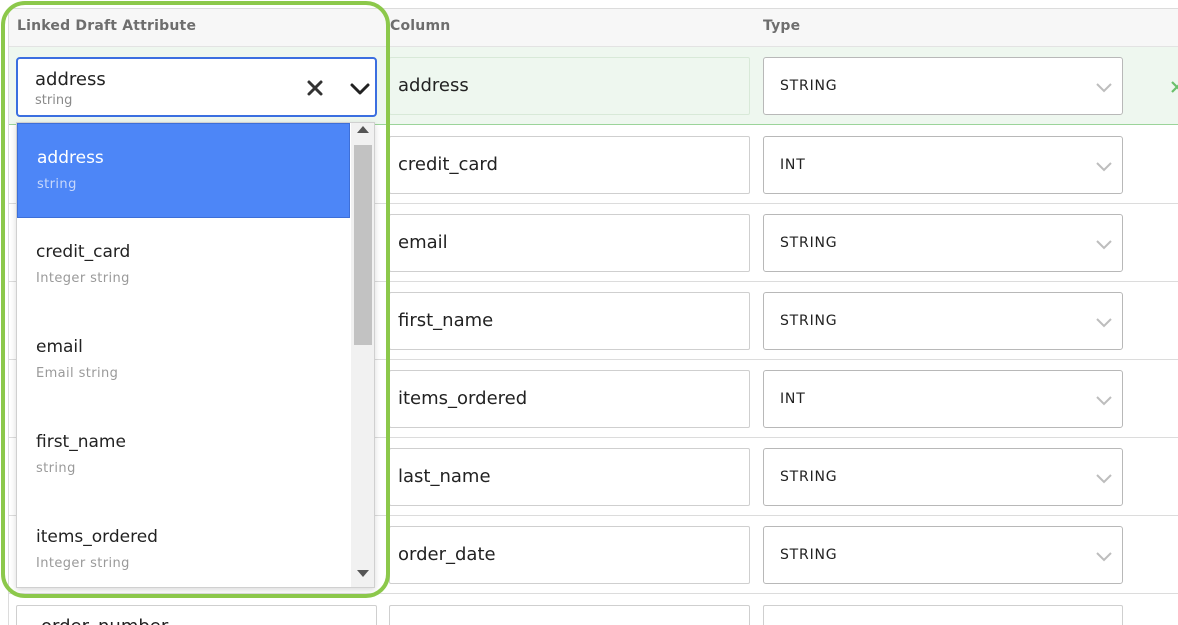  Describe the element at coordinates (196, 87) in the screenshot. I see `linked-attribute-combobox: address string` at that location.